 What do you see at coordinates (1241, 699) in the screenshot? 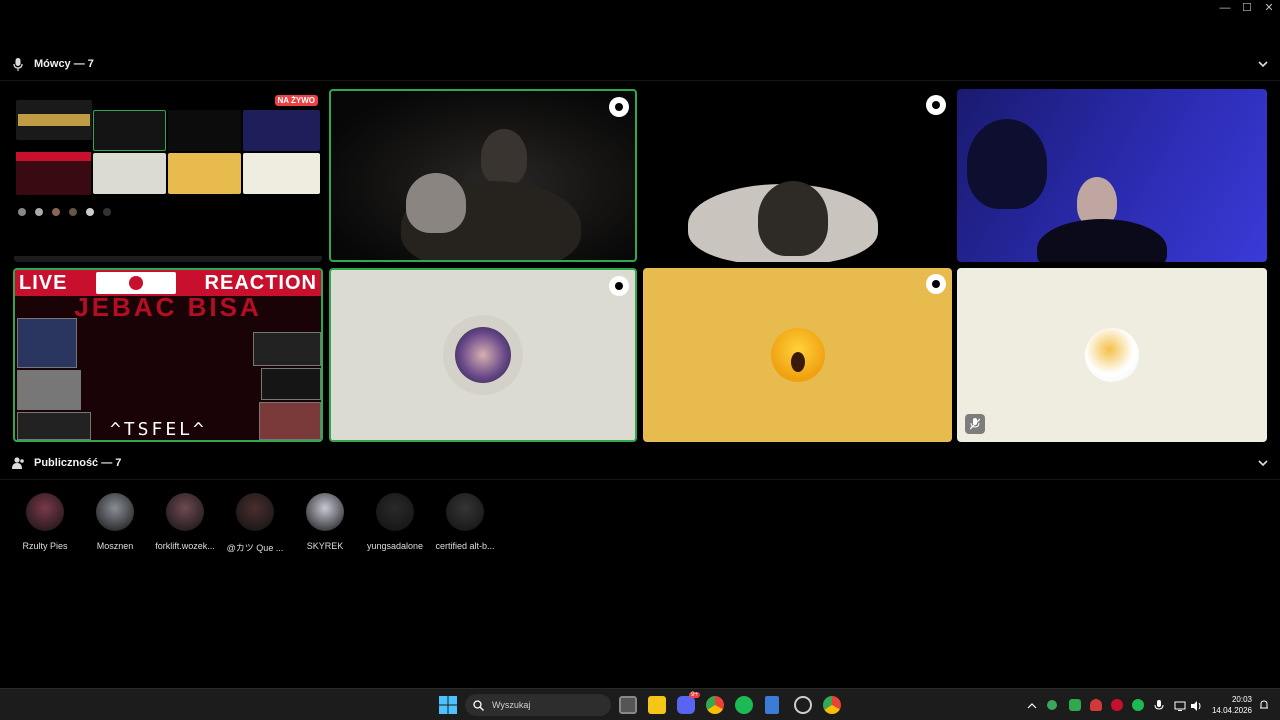
I see `clock-time: 20:03` at bounding box center [1241, 699].